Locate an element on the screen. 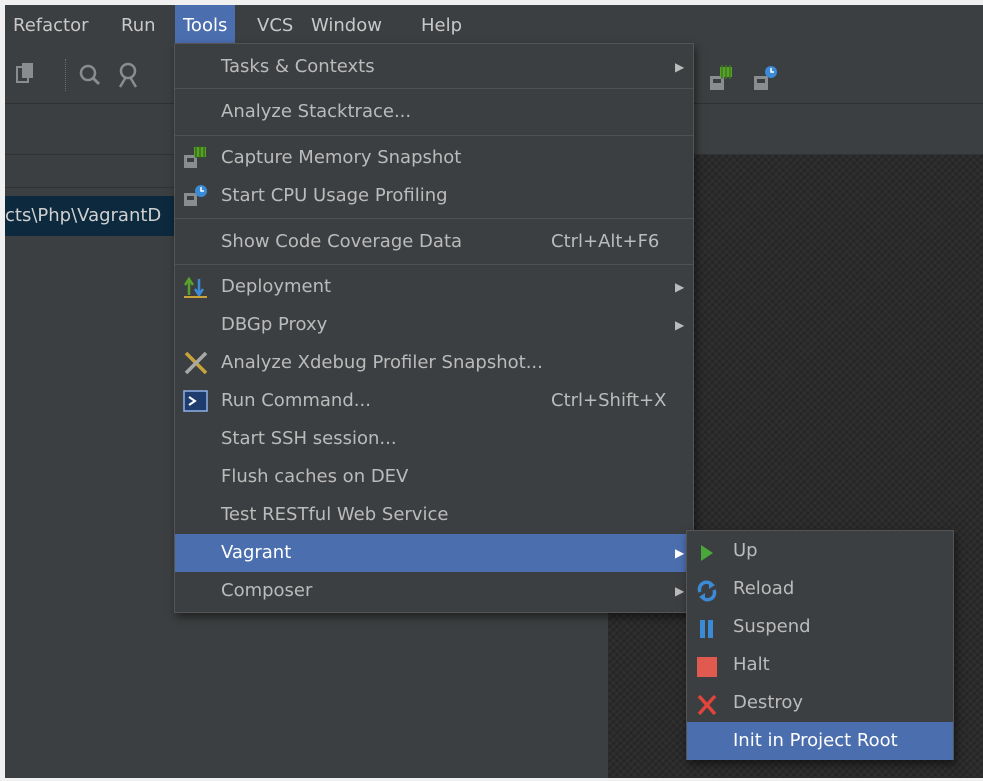  menu-window: Window is located at coordinates (346, 26).